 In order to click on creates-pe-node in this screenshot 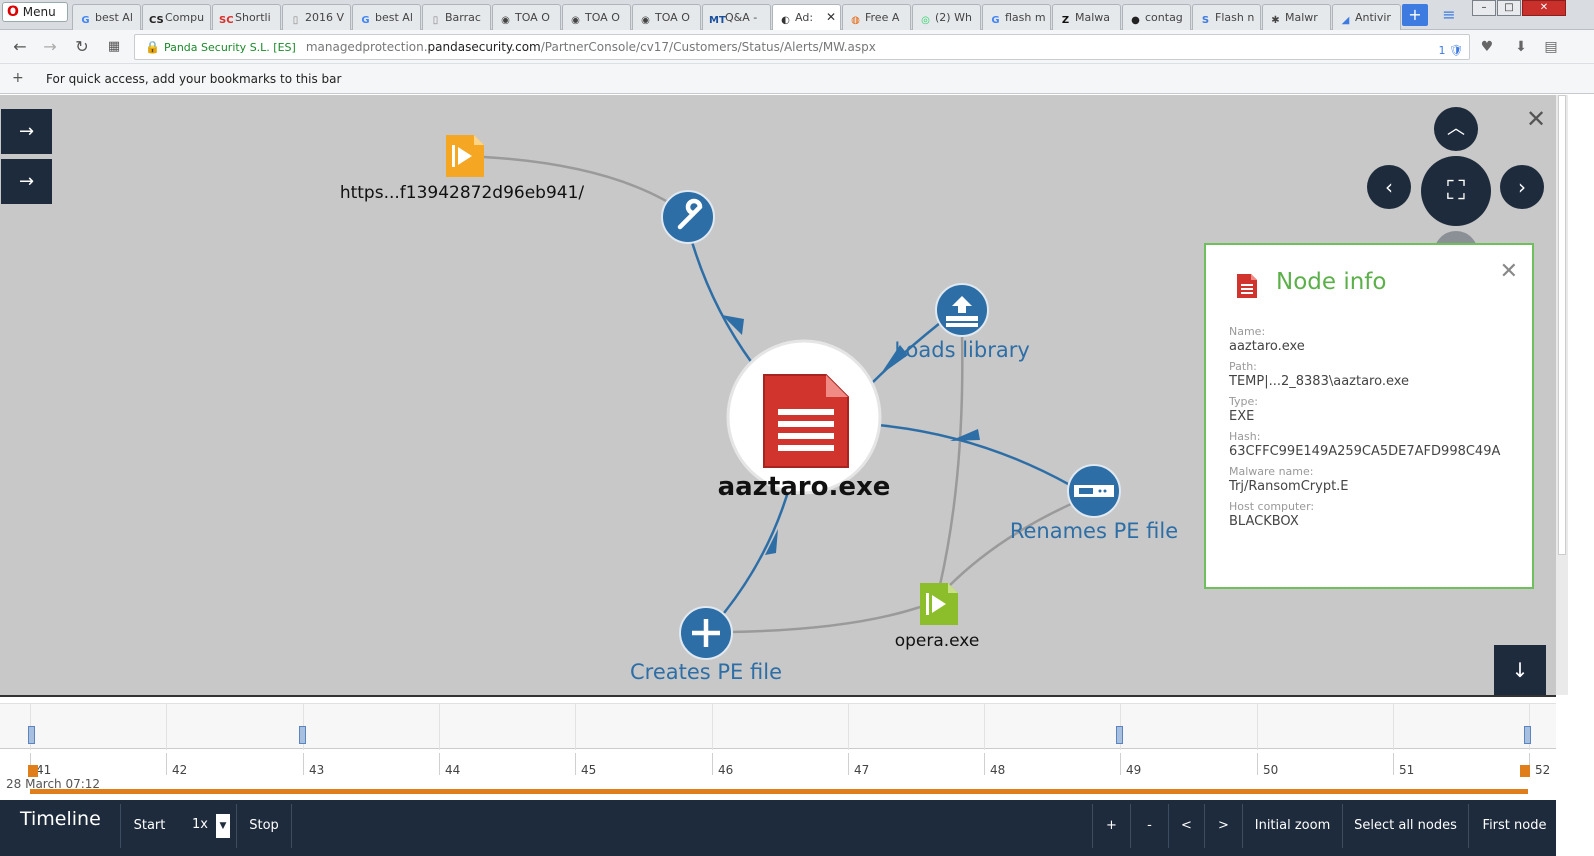, I will do `click(706, 633)`.